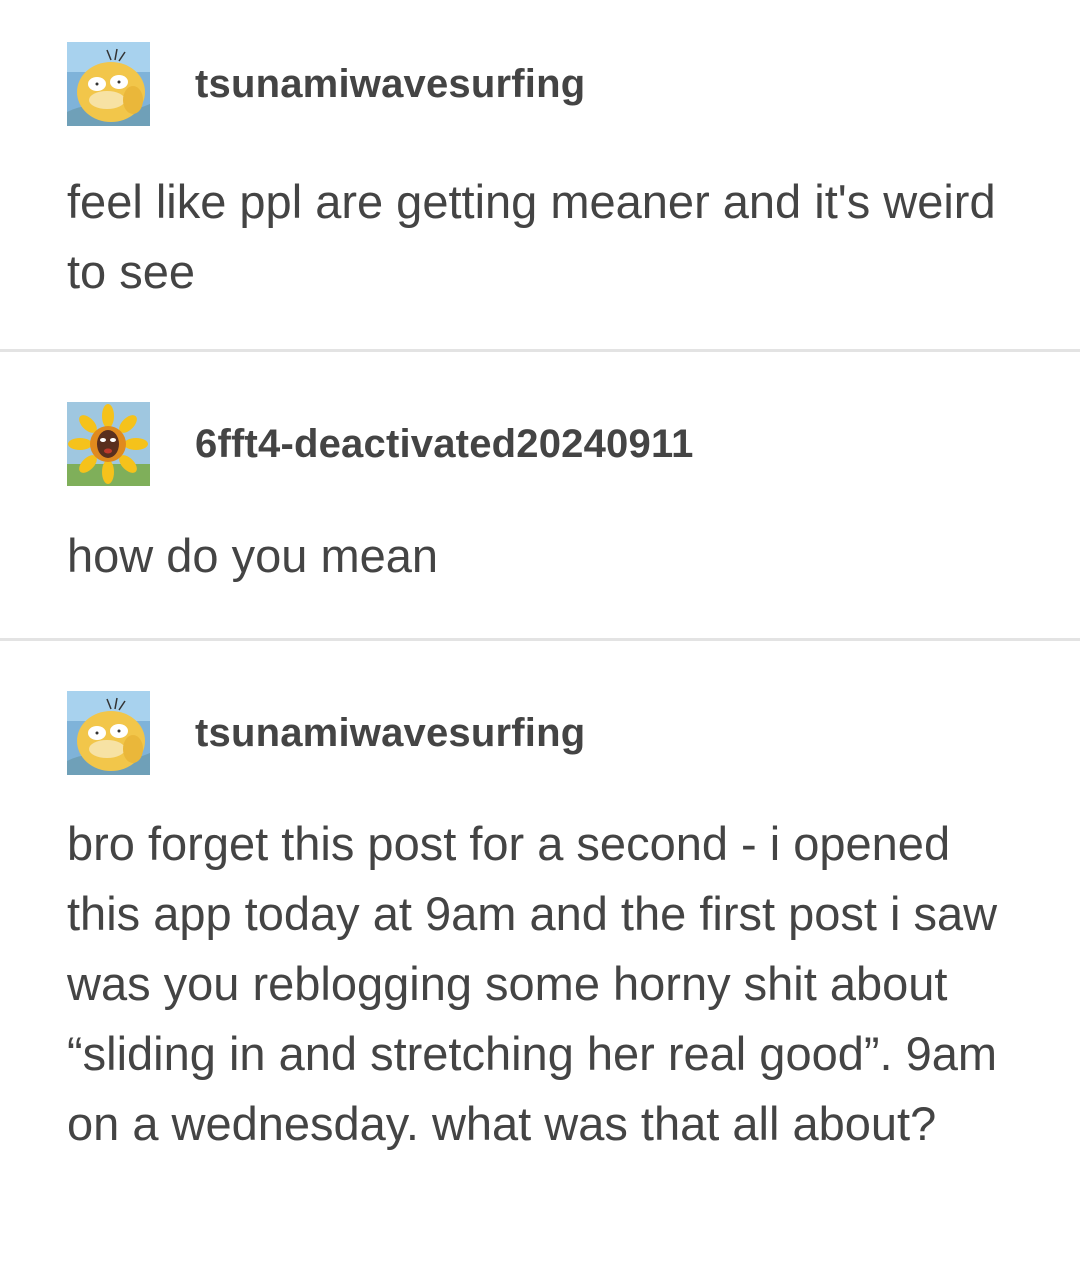  What do you see at coordinates (253, 555) in the screenshot?
I see `post-text: how do you mean` at bounding box center [253, 555].